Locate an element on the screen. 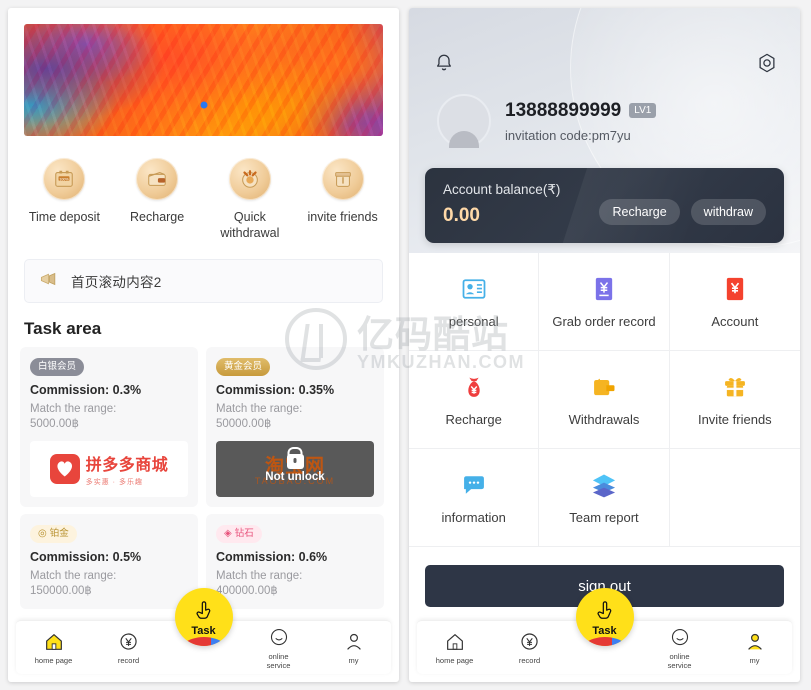 The image size is (811, 690). menu-item-invite-friends: Invite friends is located at coordinates (734, 400).